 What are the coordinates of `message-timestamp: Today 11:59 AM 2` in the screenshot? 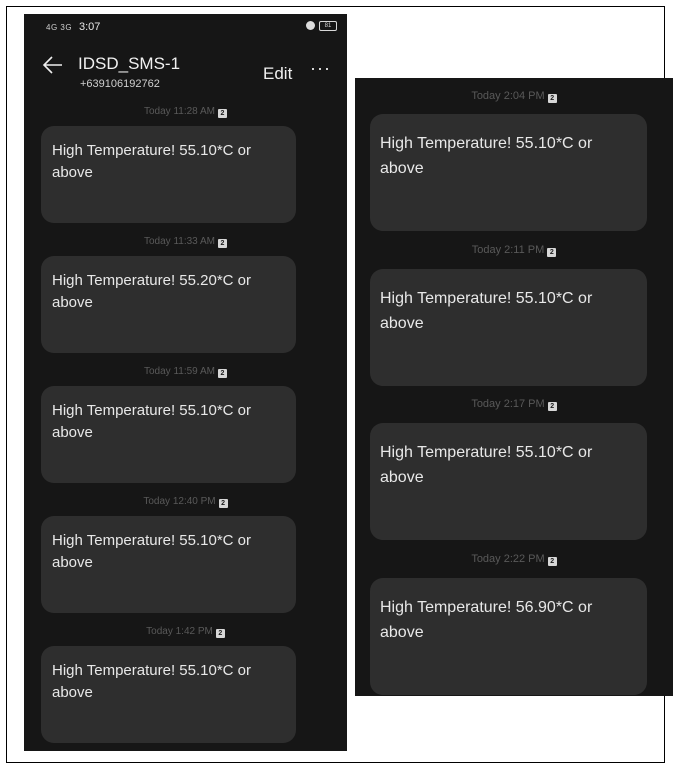 It's located at (185, 372).